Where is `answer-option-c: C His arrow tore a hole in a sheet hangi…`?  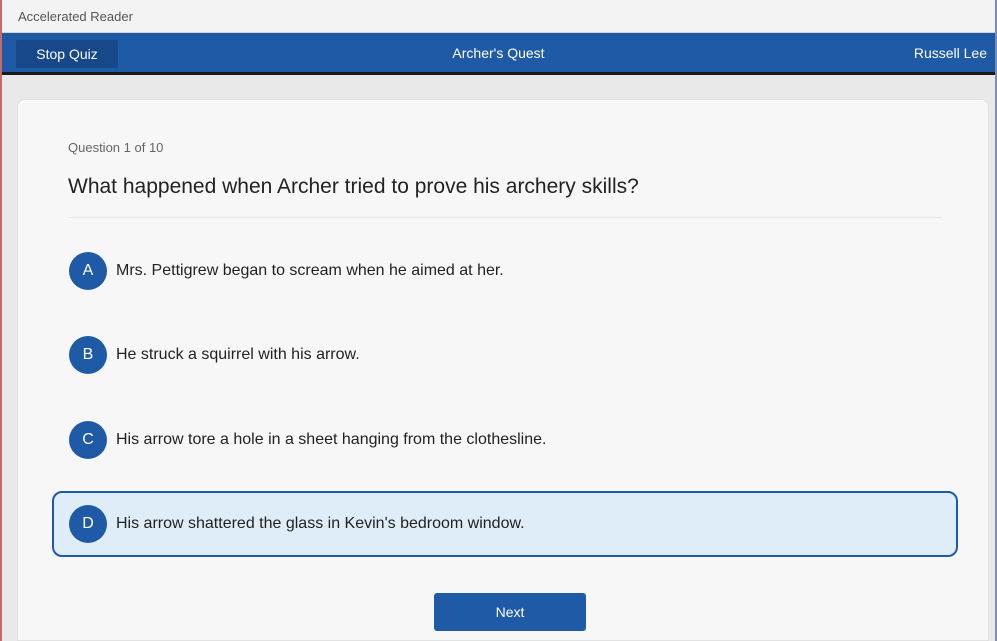
answer-option-c: C His arrow tore a hole in a sheet hangi… is located at coordinates (505, 440).